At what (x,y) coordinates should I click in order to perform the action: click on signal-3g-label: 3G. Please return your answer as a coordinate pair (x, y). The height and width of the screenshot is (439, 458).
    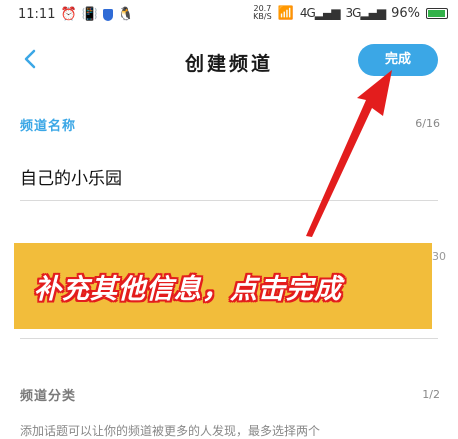
    Looking at the image, I should click on (353, 13).